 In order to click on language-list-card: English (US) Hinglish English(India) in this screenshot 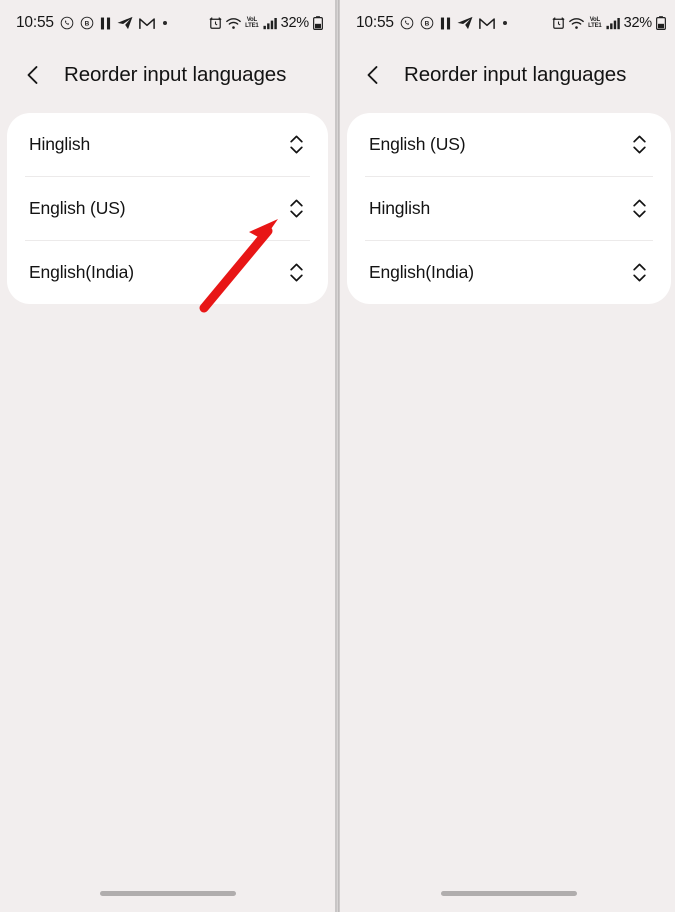, I will do `click(509, 208)`.